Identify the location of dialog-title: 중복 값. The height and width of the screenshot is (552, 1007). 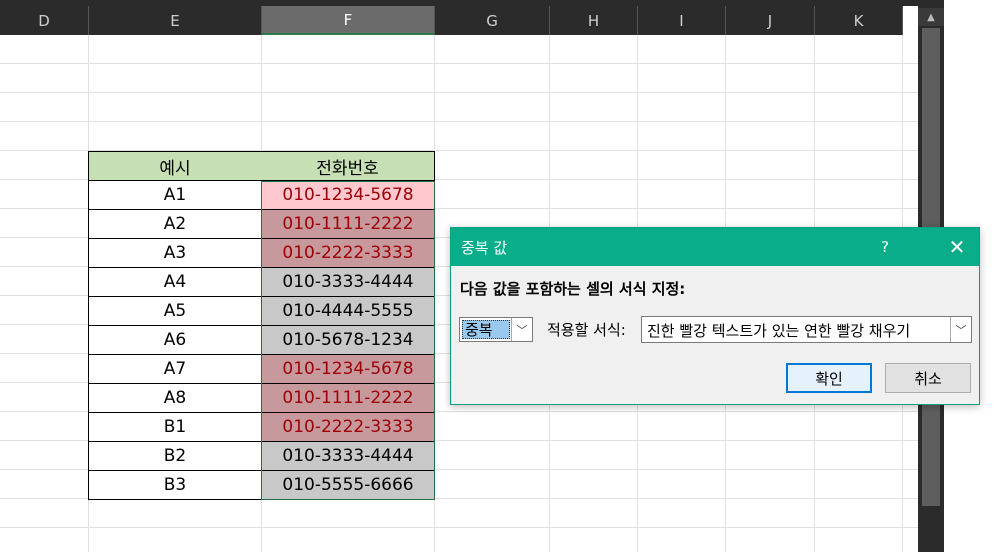
(484, 247).